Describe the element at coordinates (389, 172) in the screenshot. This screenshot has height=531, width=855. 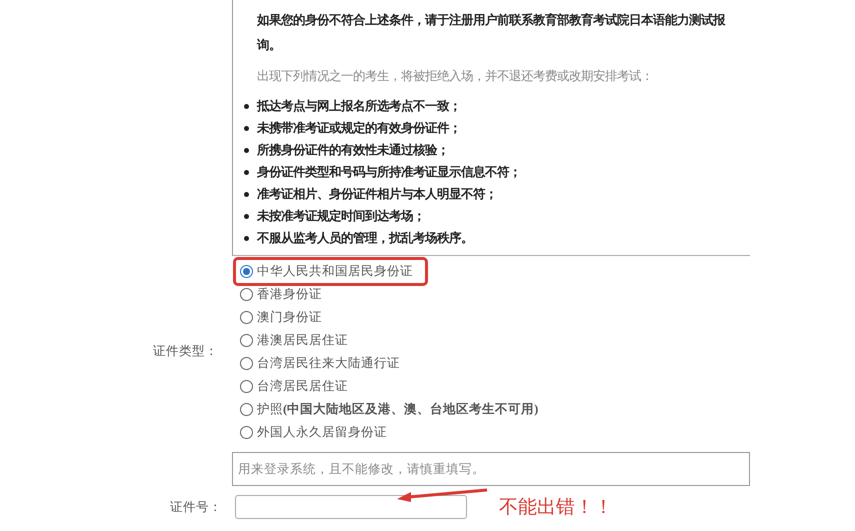
I see `rule-text: 身份证件类型和号码与所持准考证显示信息不符；` at that location.